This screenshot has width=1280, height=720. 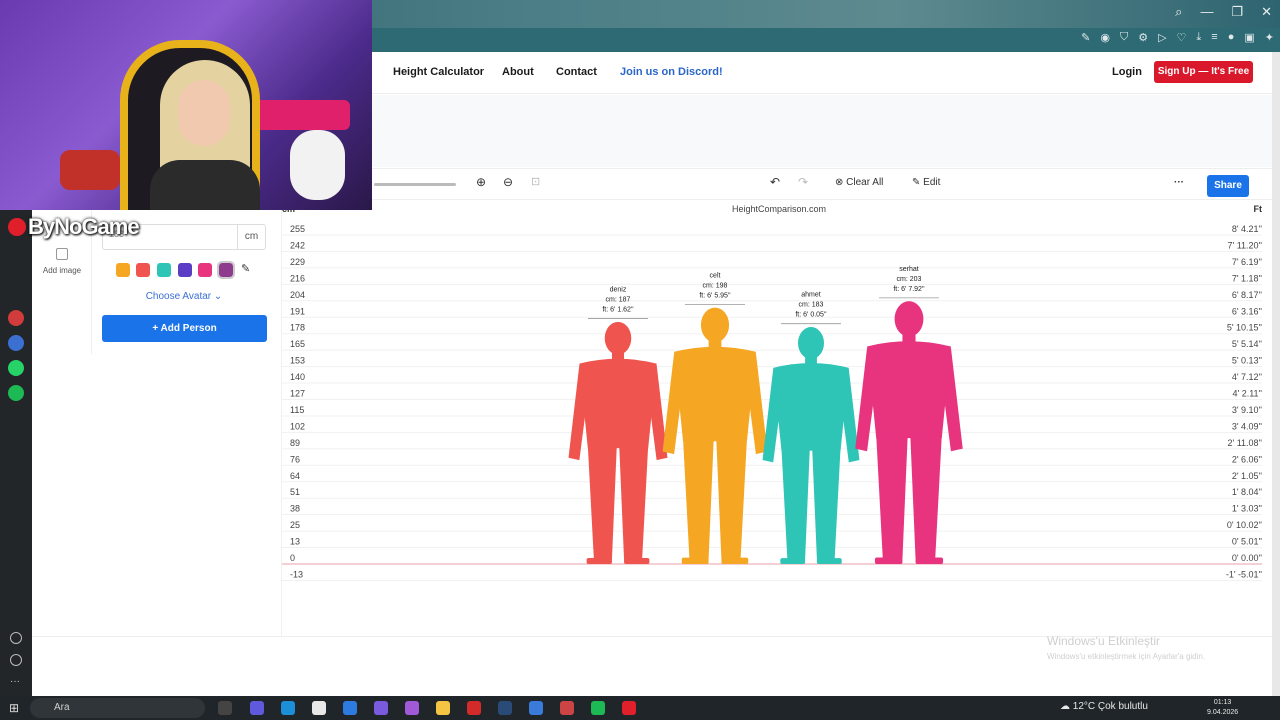 I want to click on streamer-face, so click(x=204, y=113).